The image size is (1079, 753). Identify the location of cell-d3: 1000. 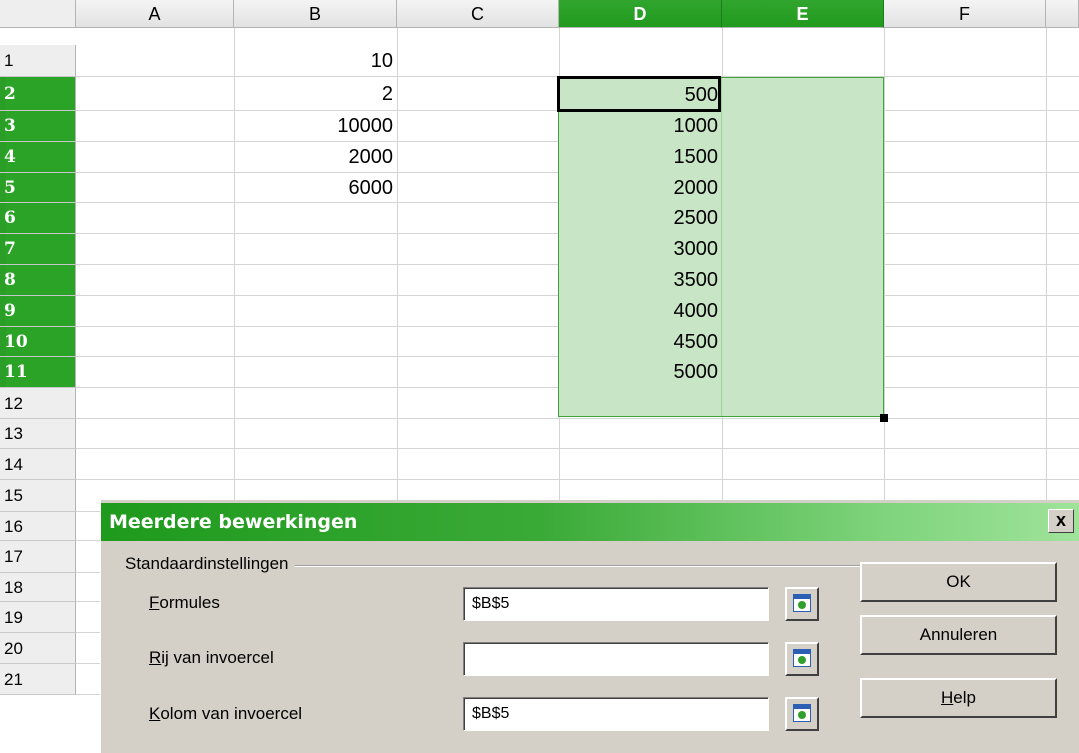
(640, 126).